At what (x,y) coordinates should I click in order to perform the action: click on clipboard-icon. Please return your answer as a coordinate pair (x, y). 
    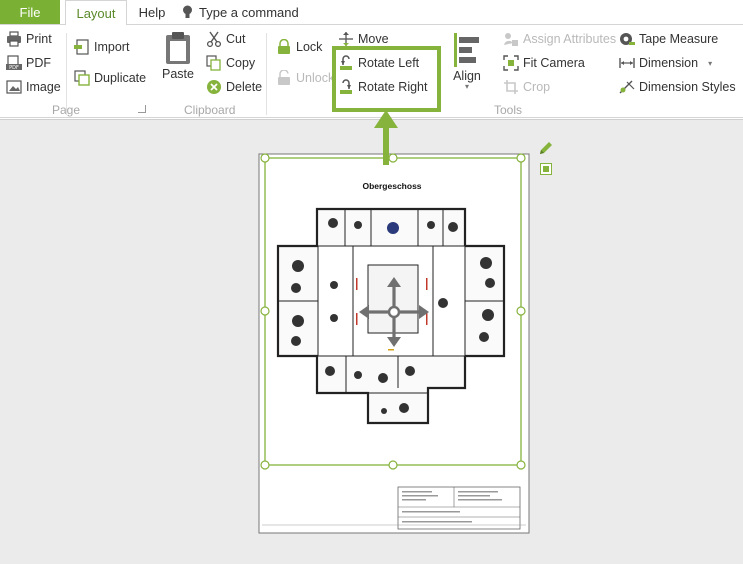
    Looking at the image, I should click on (177, 48).